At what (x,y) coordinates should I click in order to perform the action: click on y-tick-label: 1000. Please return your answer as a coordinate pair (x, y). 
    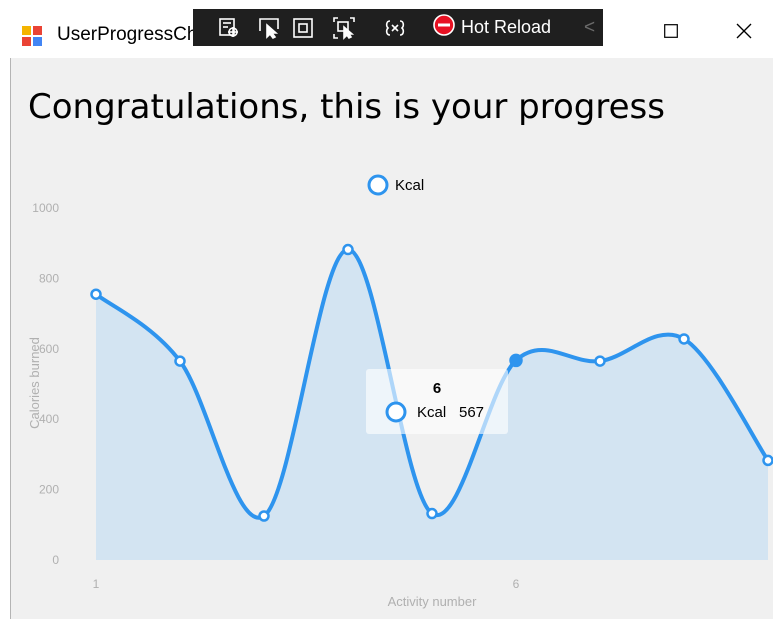
    Looking at the image, I should click on (45, 208).